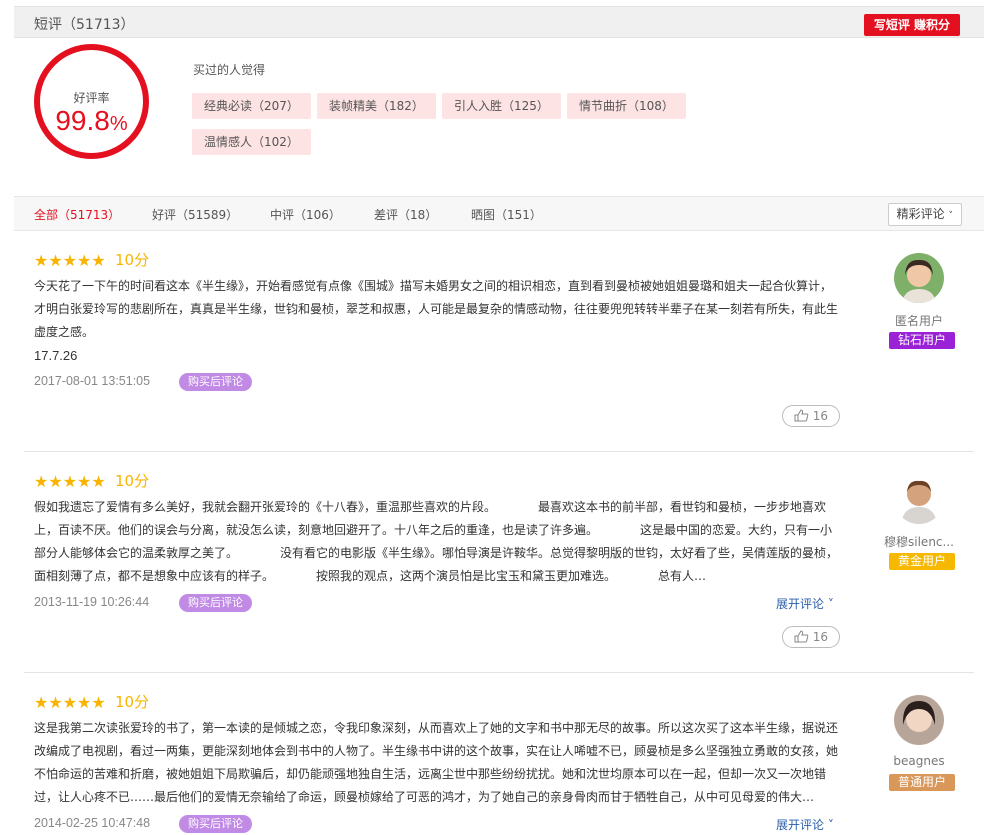 The image size is (995, 835). What do you see at coordinates (195, 214) in the screenshot?
I see `tab-positive: 好评（51589）` at bounding box center [195, 214].